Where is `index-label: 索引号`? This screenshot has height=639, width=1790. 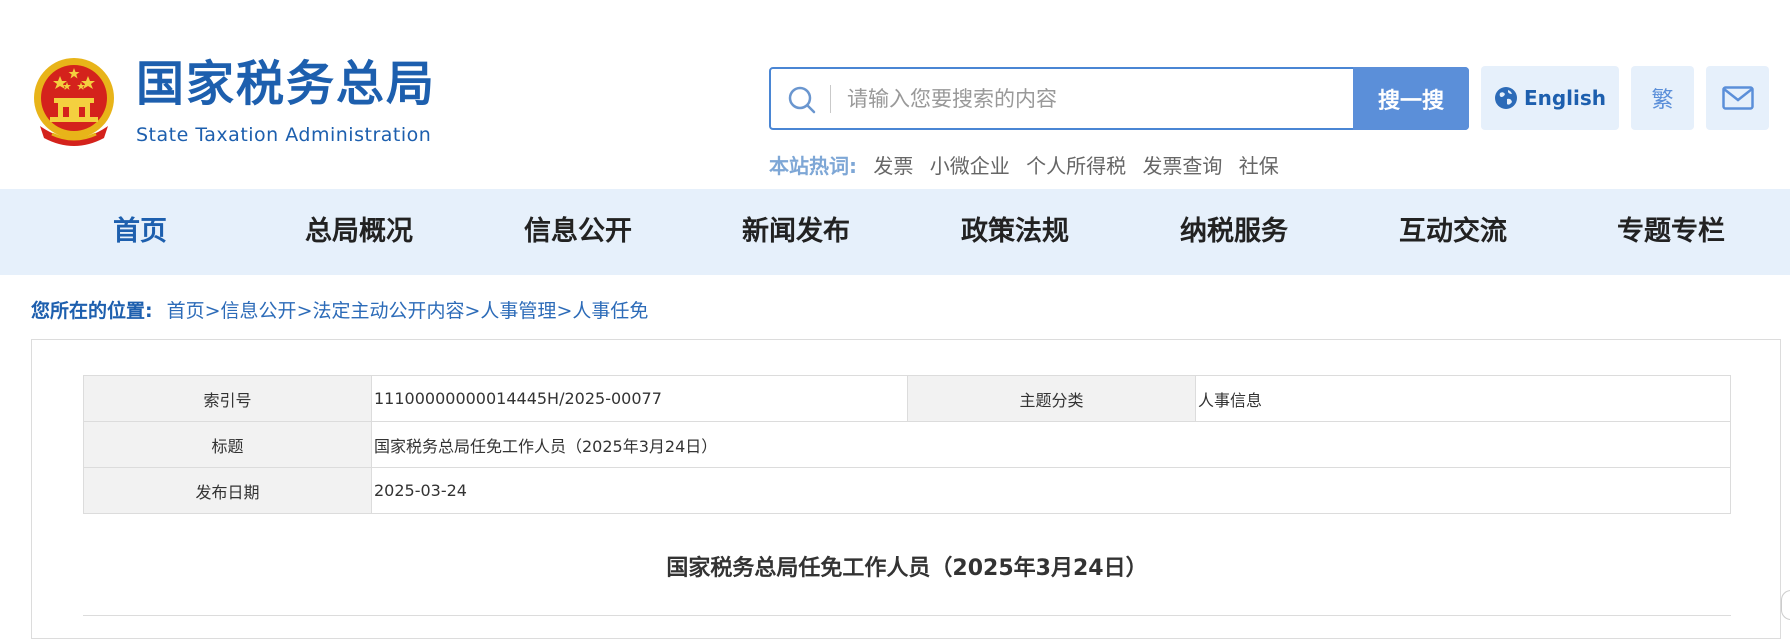
index-label: 索引号 is located at coordinates (227, 398).